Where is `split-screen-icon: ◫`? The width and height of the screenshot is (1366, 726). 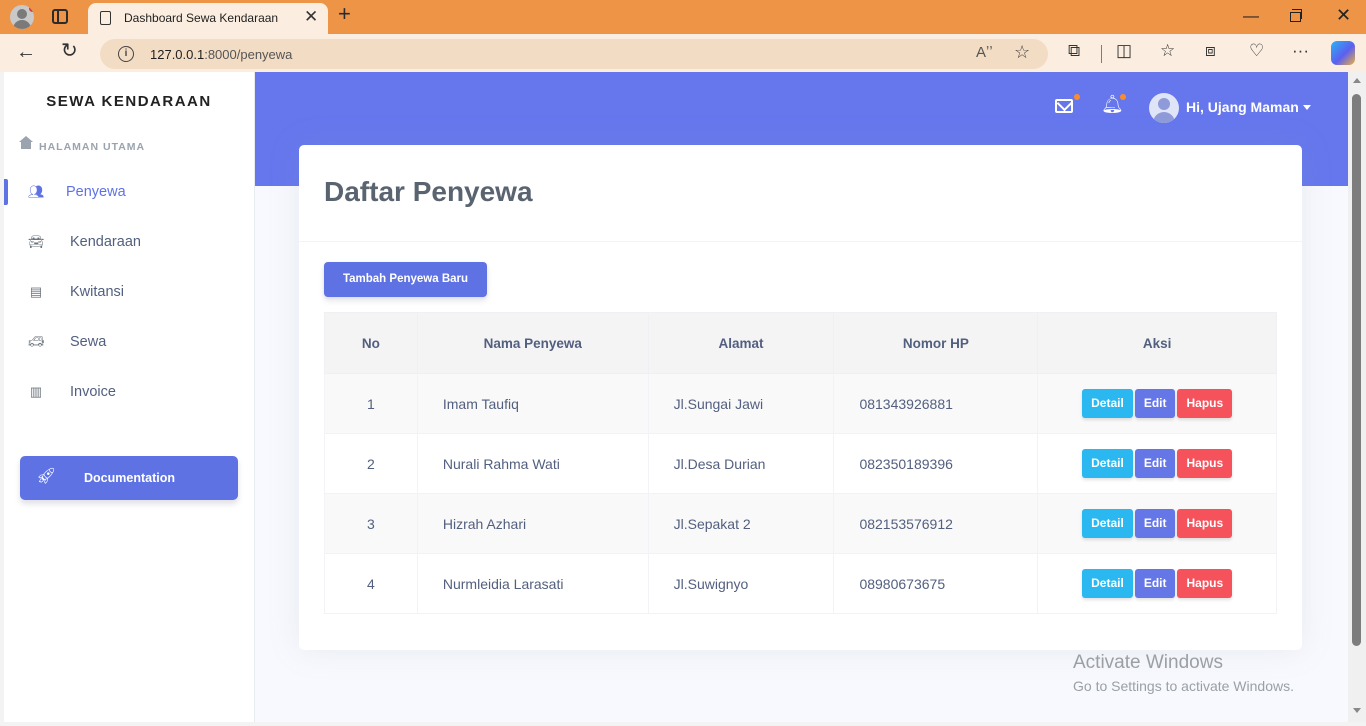 split-screen-icon: ◫ is located at coordinates (1124, 50).